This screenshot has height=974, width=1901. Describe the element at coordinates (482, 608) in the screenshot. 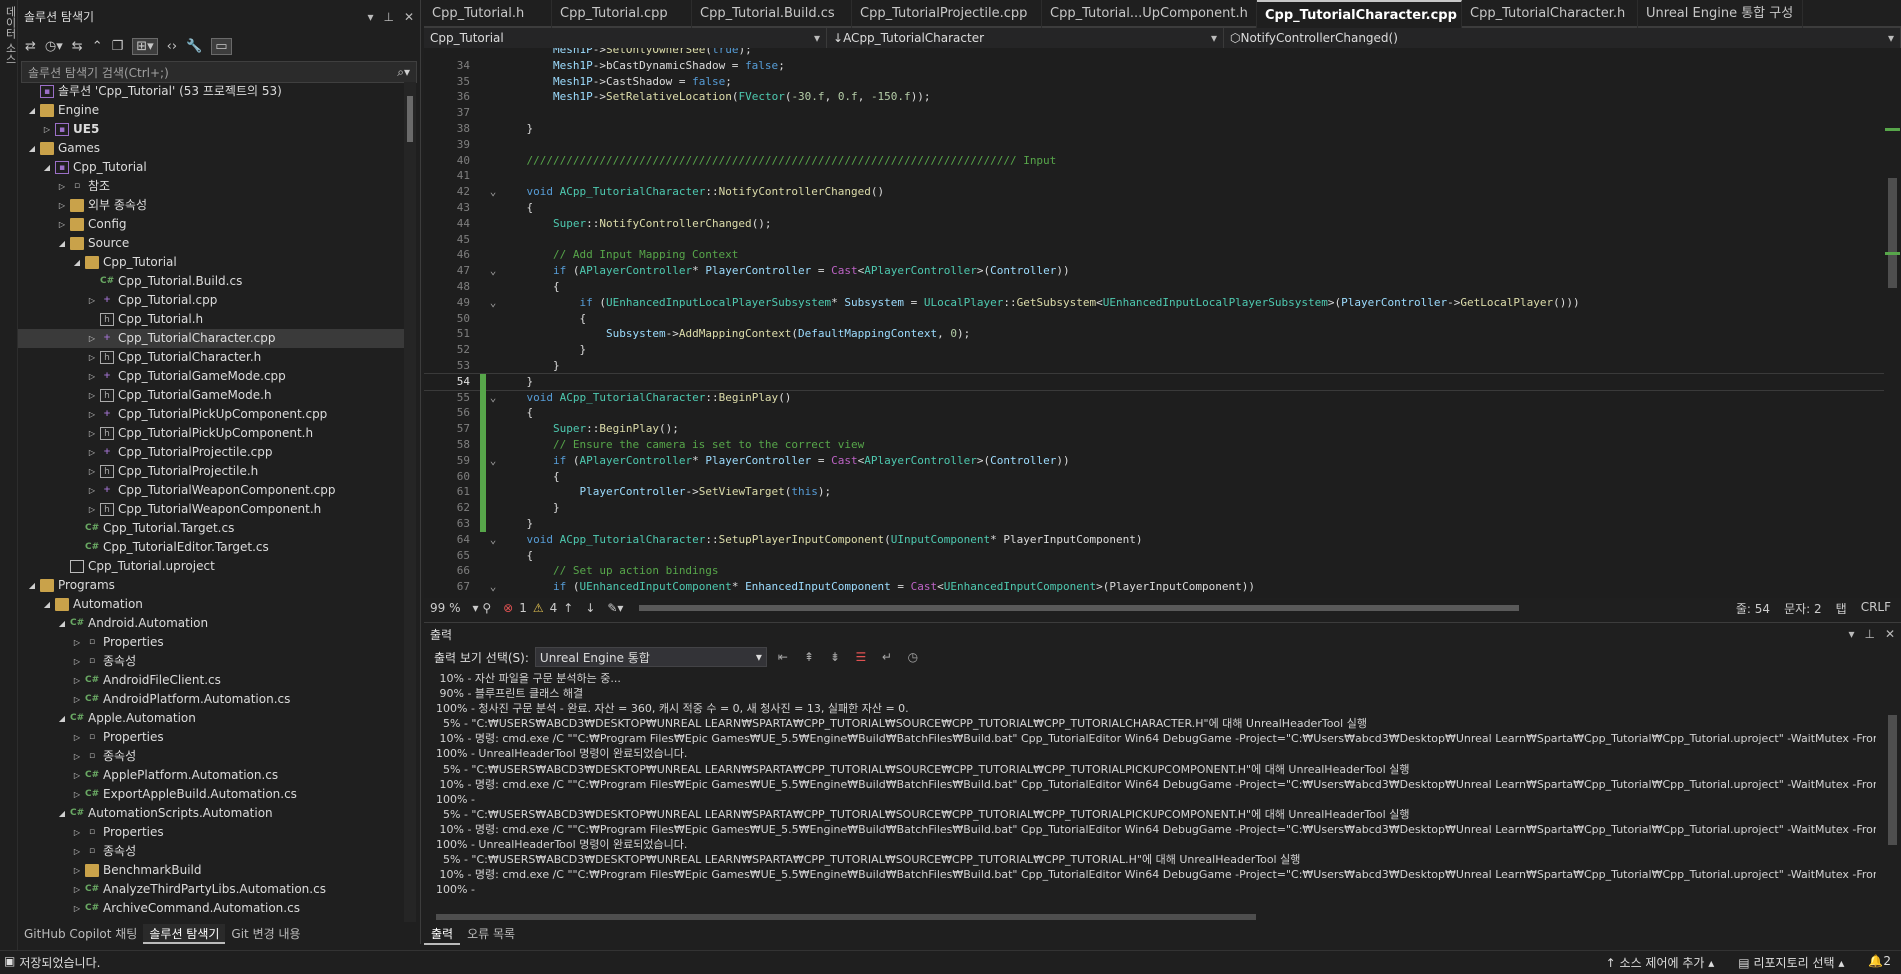

I see `copilot-icon: ▾ ⚲` at that location.